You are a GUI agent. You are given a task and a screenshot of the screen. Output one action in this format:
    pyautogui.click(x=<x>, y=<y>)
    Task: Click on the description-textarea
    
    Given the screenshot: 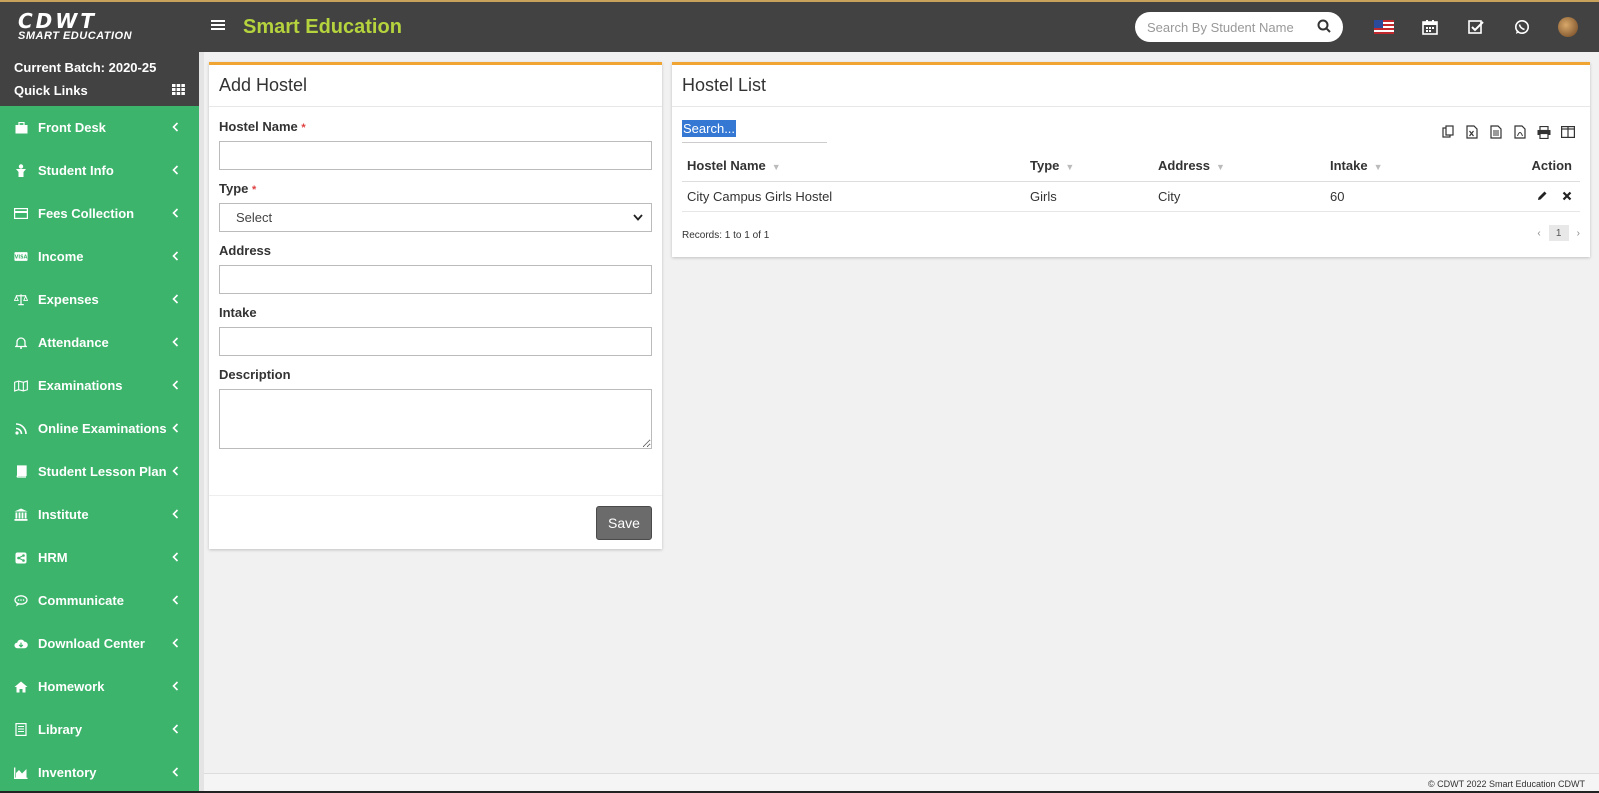 What is the action you would take?
    pyautogui.click(x=435, y=419)
    